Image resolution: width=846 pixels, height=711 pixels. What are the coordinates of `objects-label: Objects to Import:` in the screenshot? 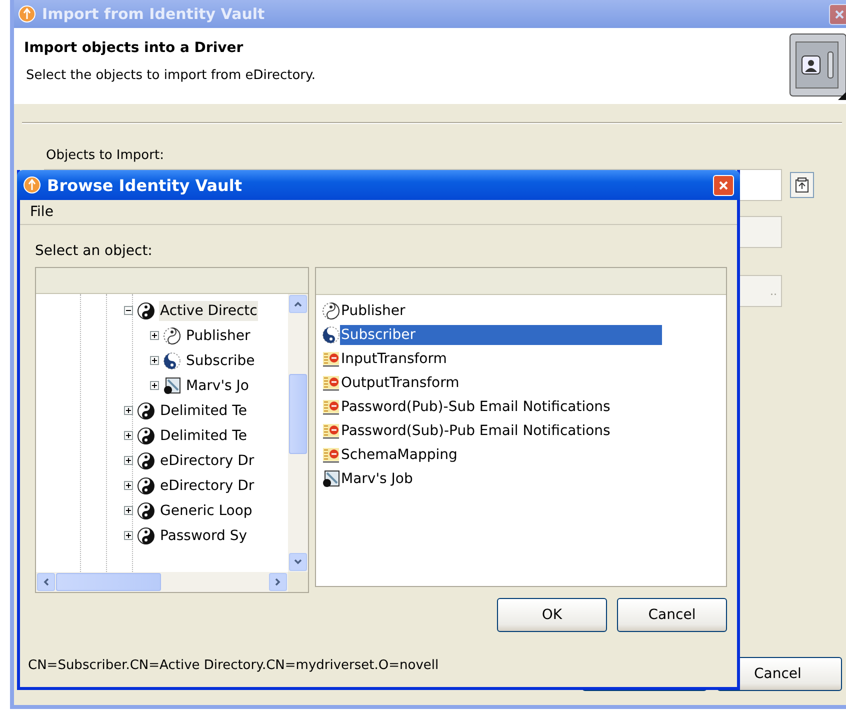 It's located at (105, 155).